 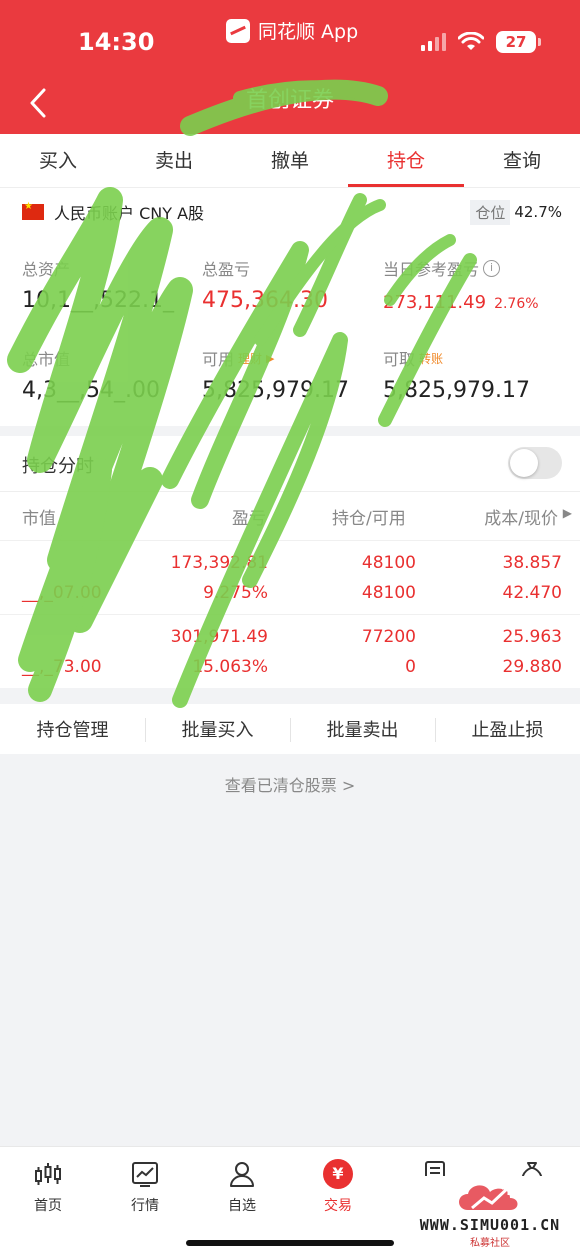 I want to click on stock-pnl: 173,392.81, so click(x=219, y=563).